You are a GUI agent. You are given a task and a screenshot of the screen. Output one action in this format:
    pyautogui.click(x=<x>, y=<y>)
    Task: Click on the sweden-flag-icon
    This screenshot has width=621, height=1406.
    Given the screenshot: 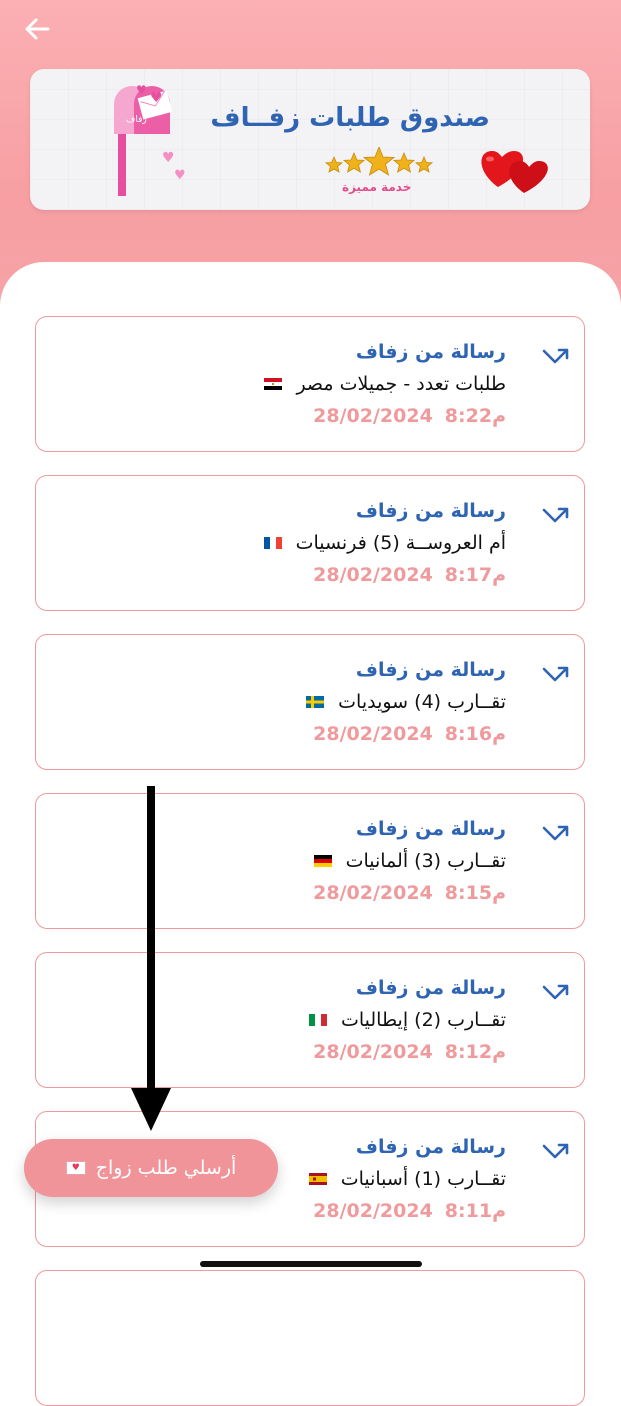 What is the action you would take?
    pyautogui.click(x=315, y=702)
    